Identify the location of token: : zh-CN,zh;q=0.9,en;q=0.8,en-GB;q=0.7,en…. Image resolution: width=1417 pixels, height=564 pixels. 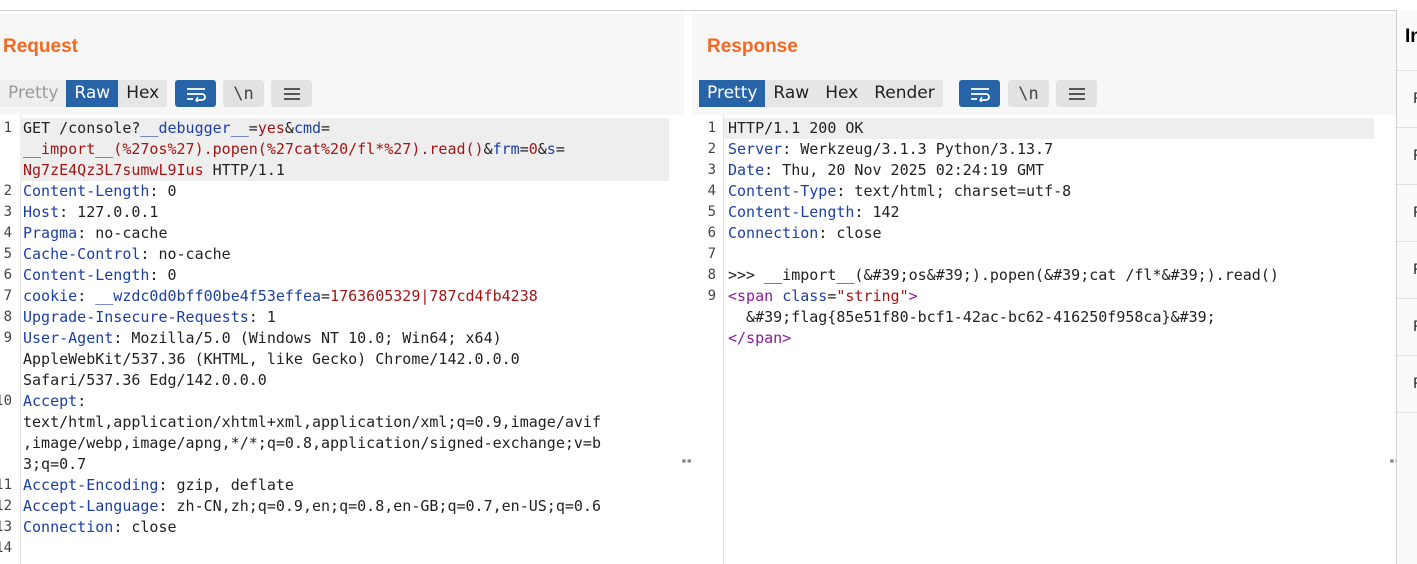
(379, 506).